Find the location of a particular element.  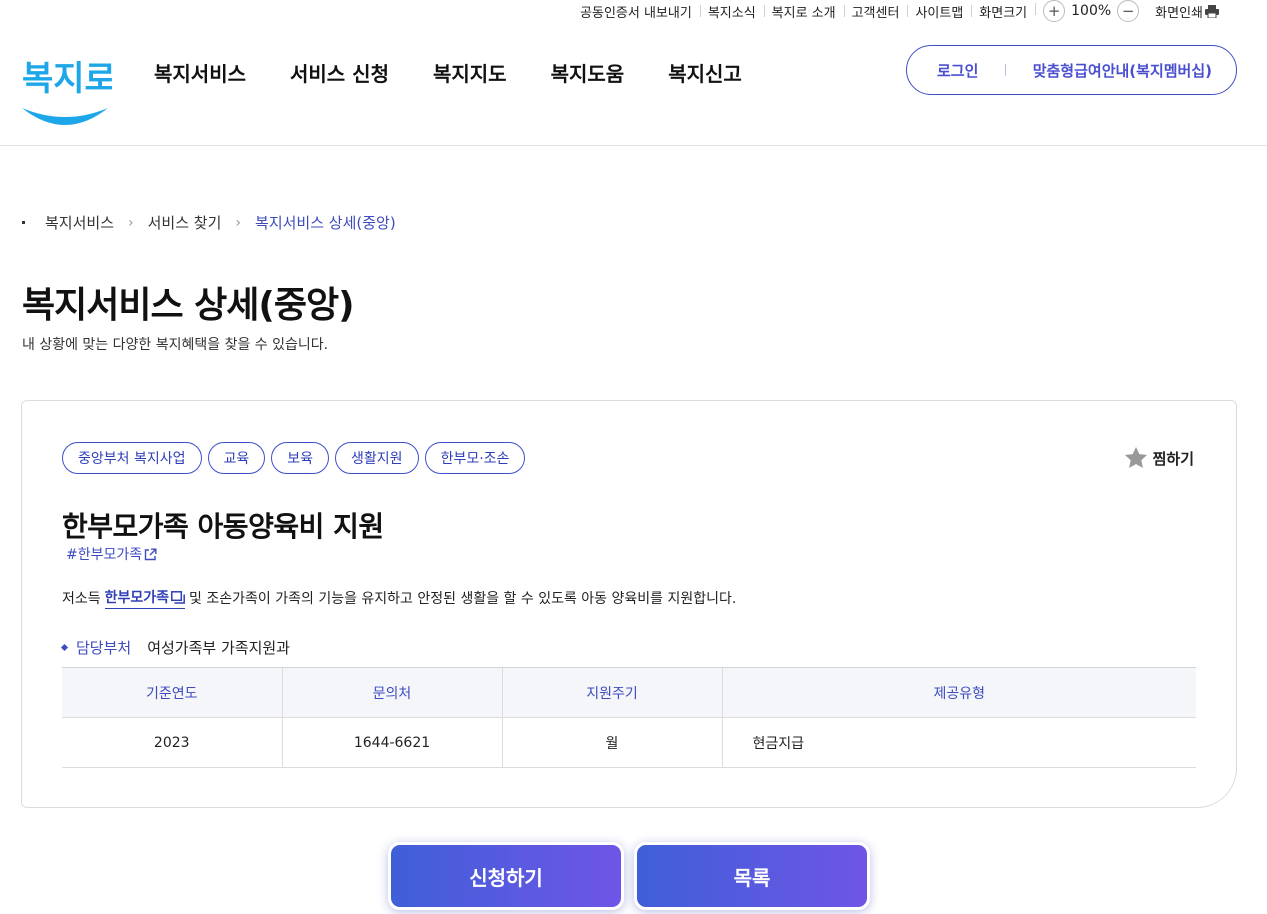

page-description: 내 상황에 맞는 다양한 복지혜택을 찾을 수 있습니다. is located at coordinates (175, 345).